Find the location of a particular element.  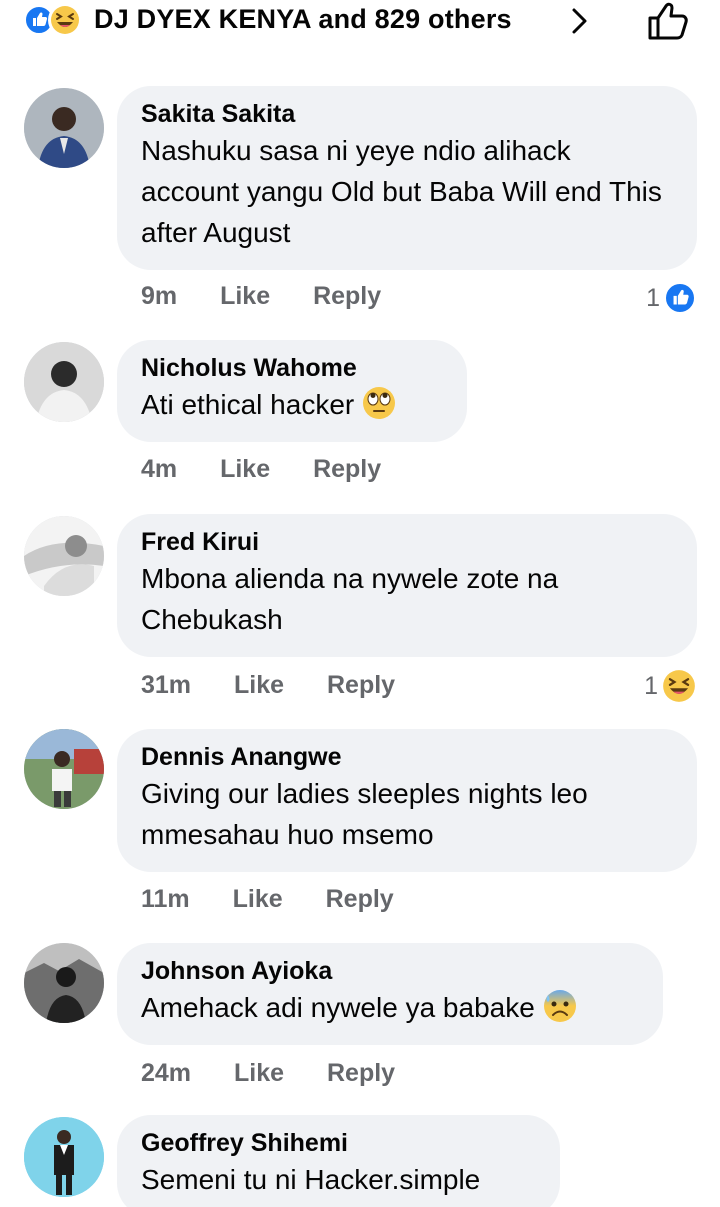

reaction-icons is located at coordinates (56, 20).